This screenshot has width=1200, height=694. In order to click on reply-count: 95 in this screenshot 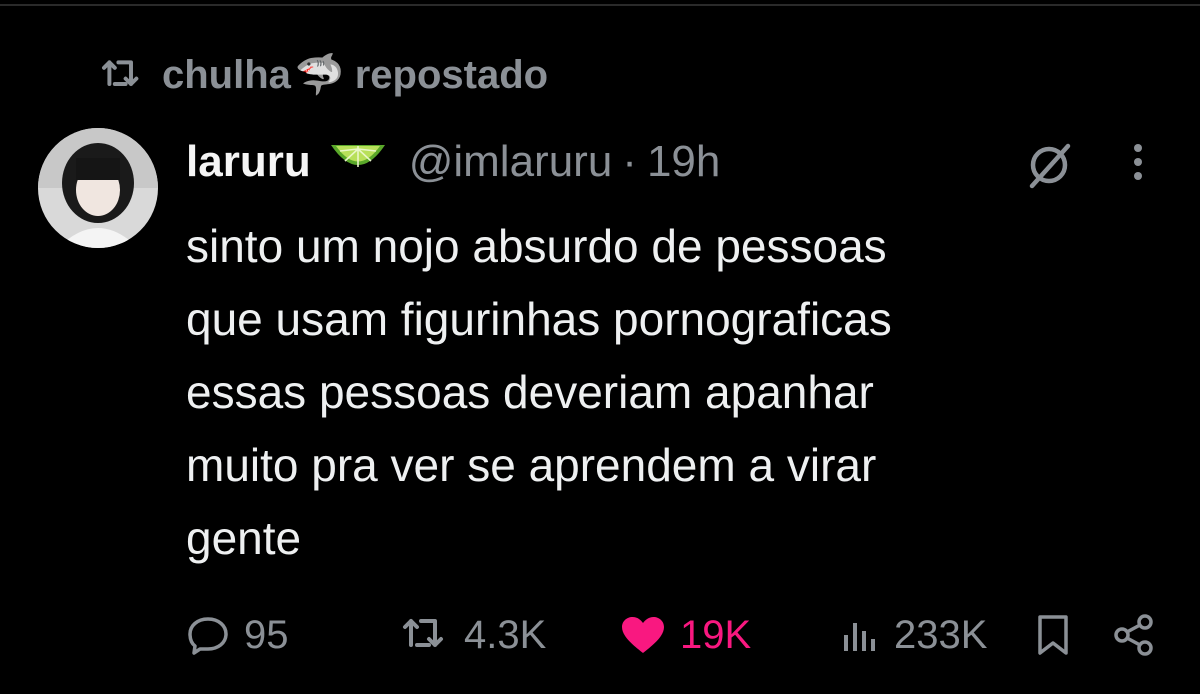, I will do `click(266, 634)`.